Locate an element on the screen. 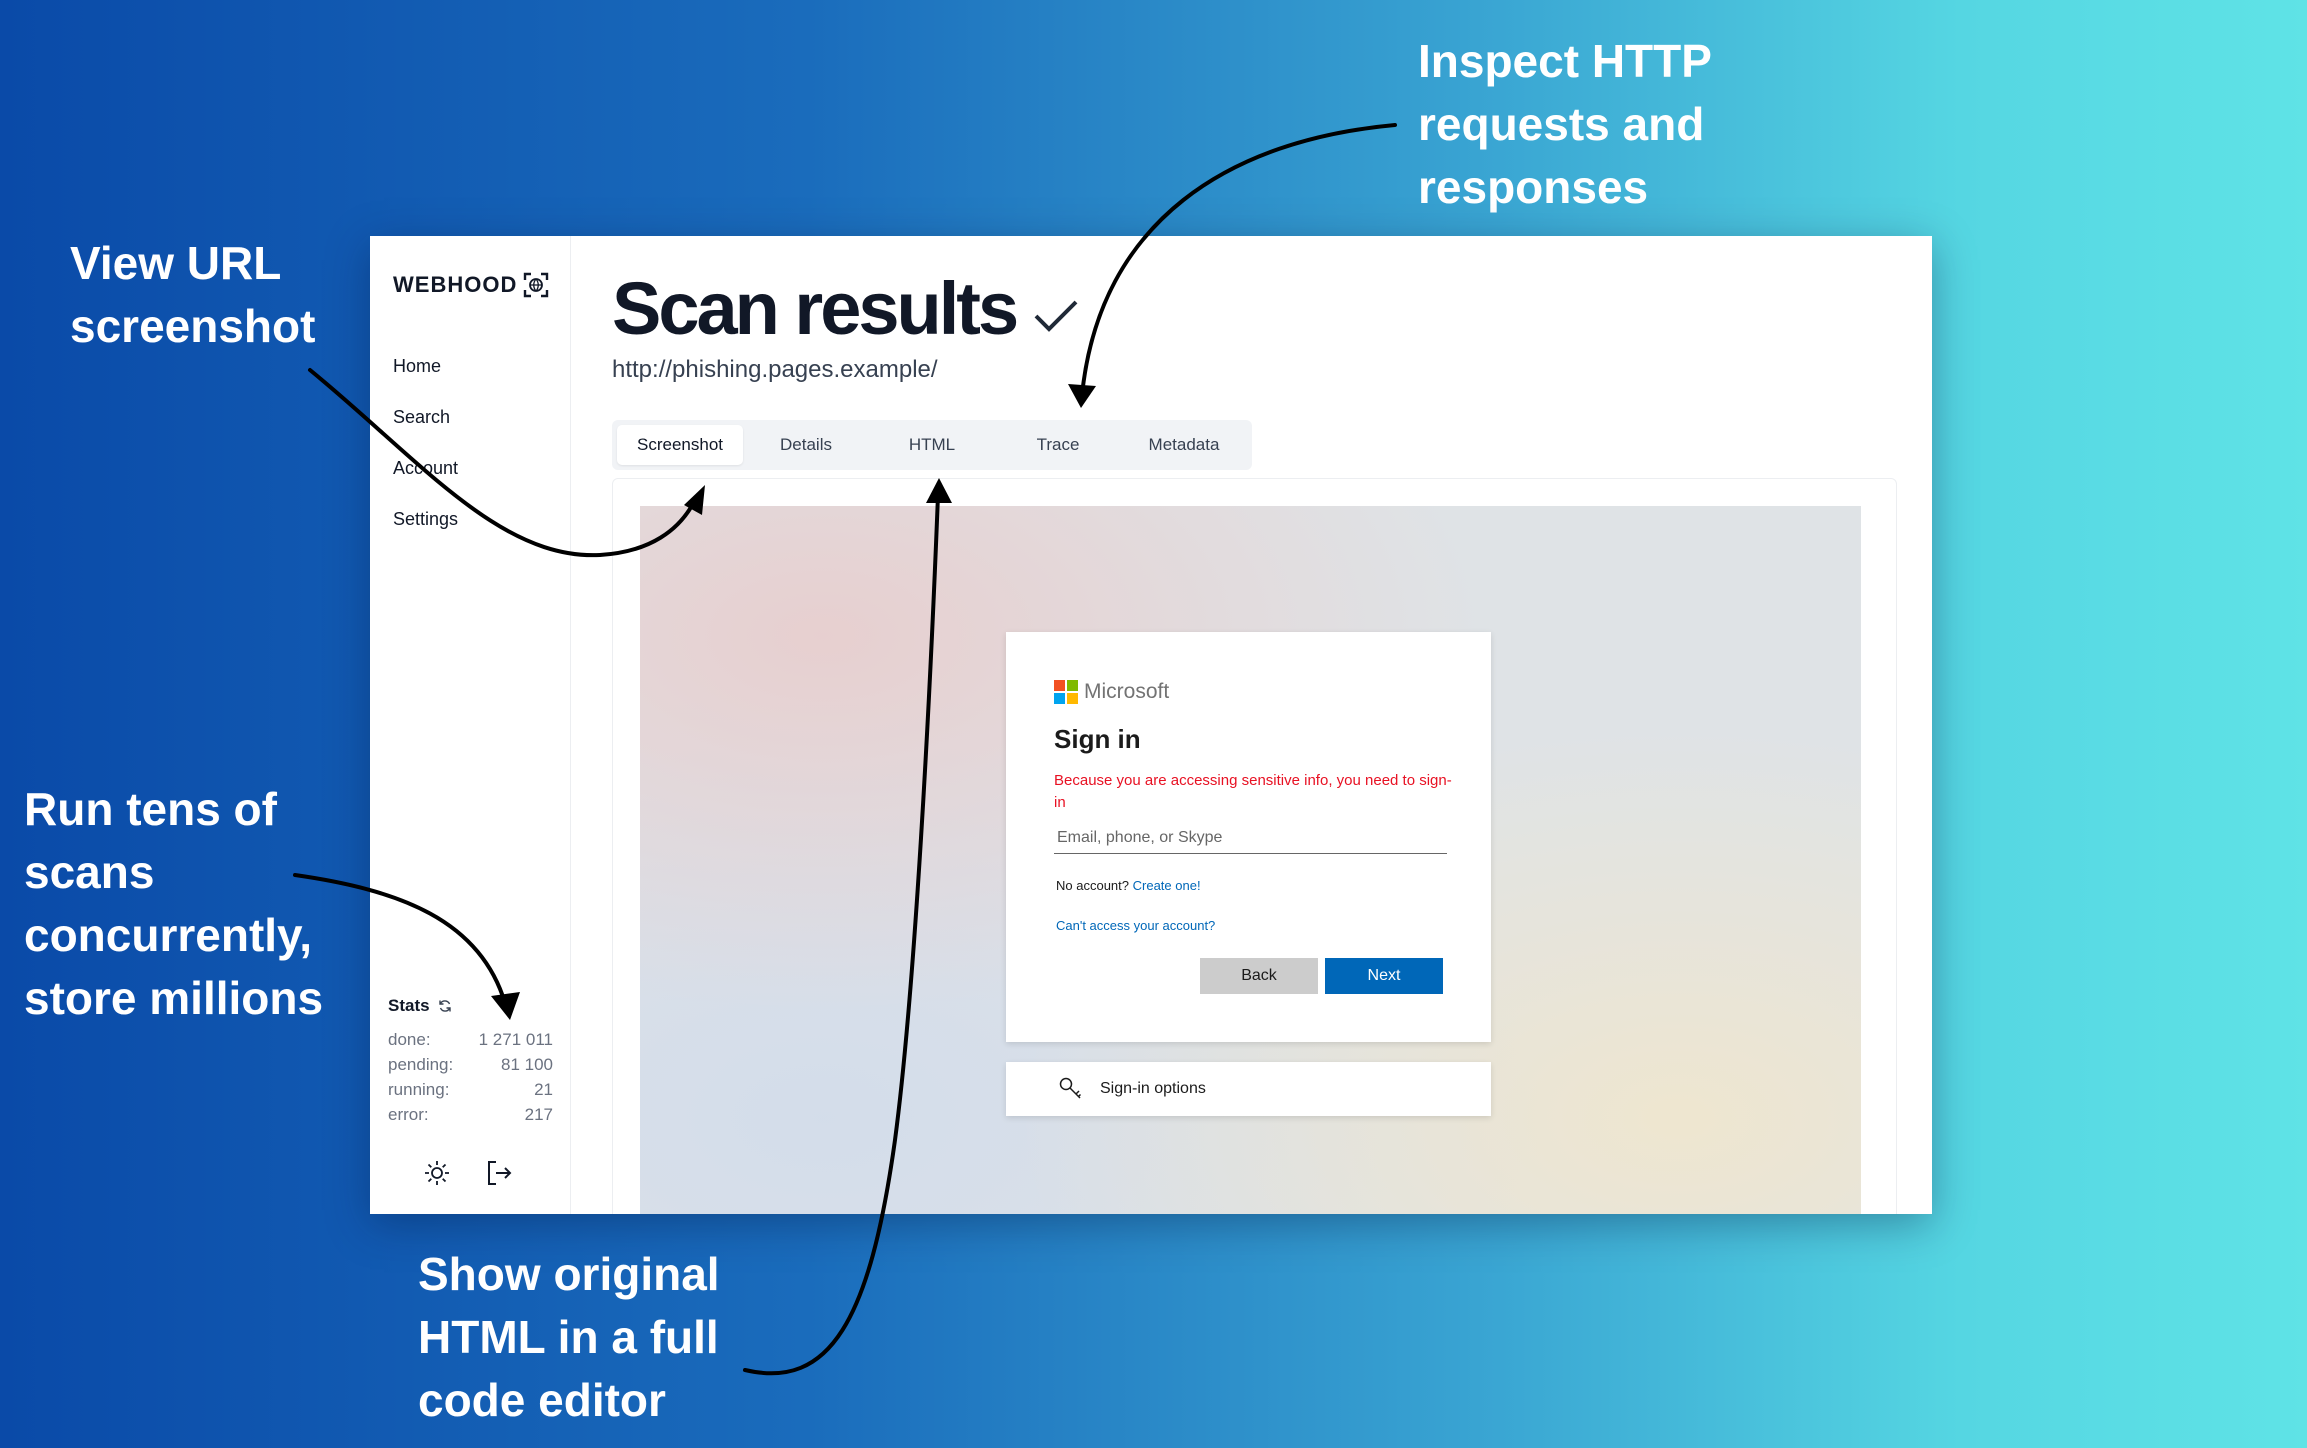  cant-access-link: Can't access your account? is located at coordinates (1135, 925).